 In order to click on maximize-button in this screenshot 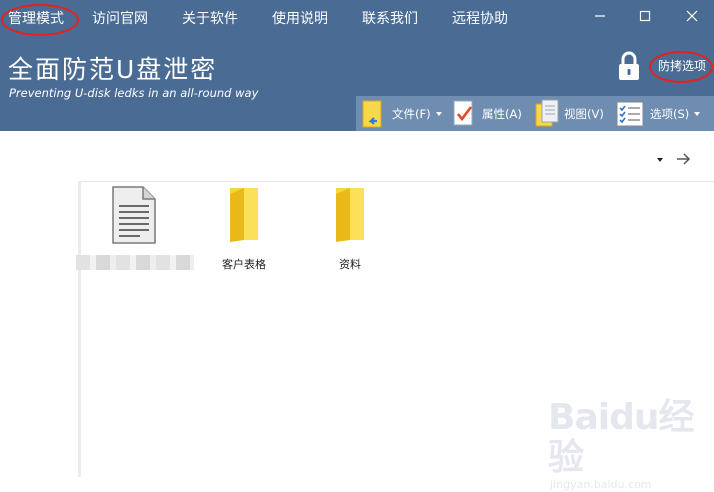, I will do `click(645, 16)`.